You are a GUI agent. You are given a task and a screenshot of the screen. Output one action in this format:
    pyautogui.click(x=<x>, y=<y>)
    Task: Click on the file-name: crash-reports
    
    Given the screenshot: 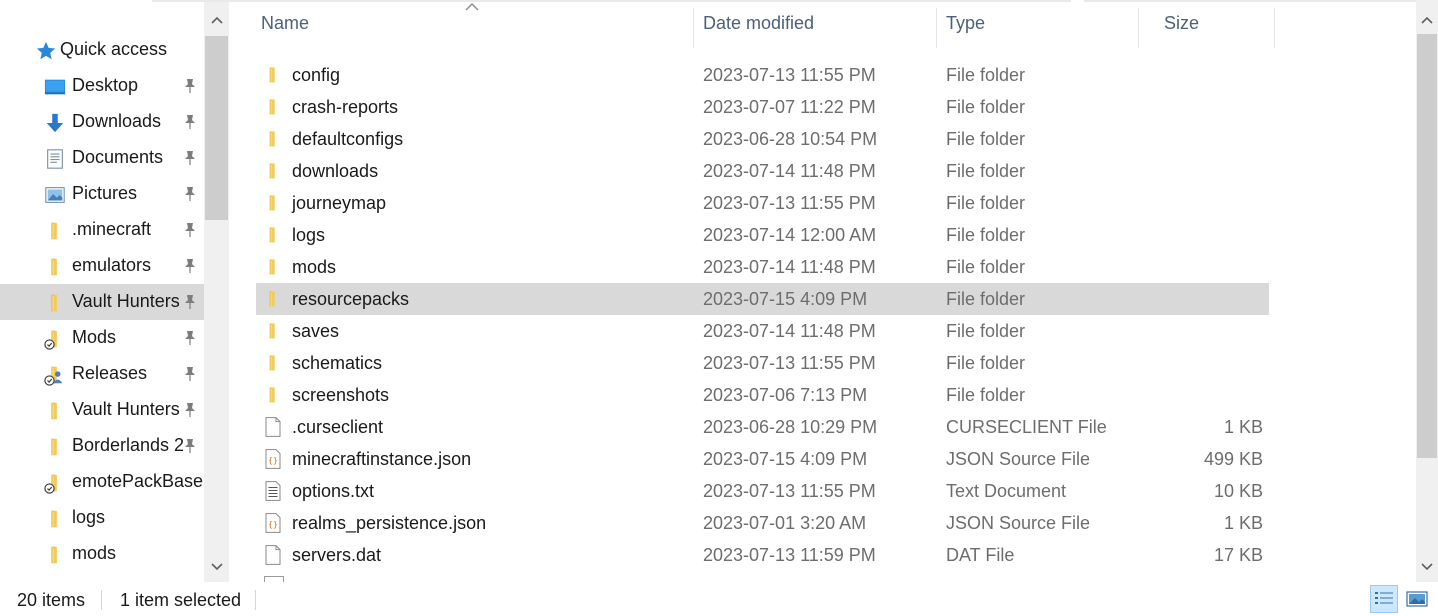 What is the action you would take?
    pyautogui.click(x=345, y=107)
    